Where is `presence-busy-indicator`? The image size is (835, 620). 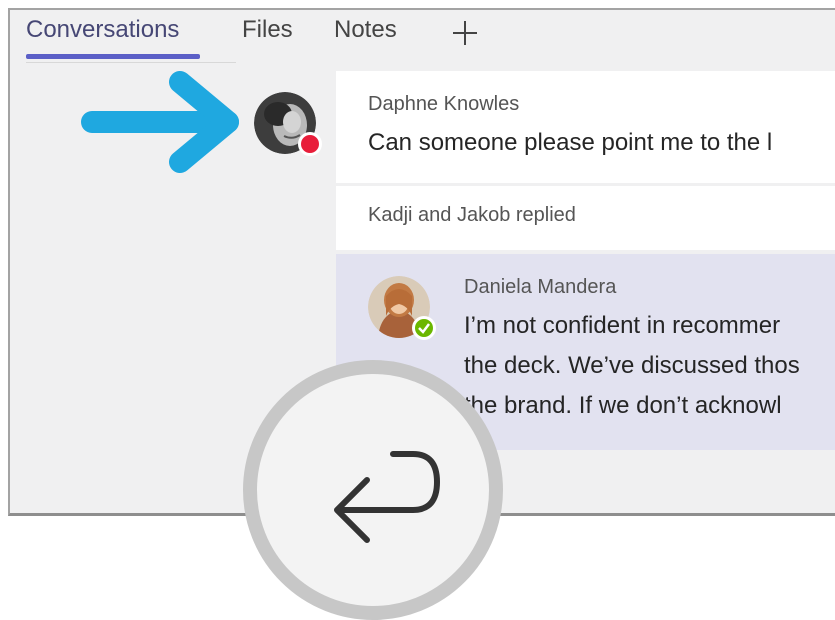
presence-busy-indicator is located at coordinates (310, 144).